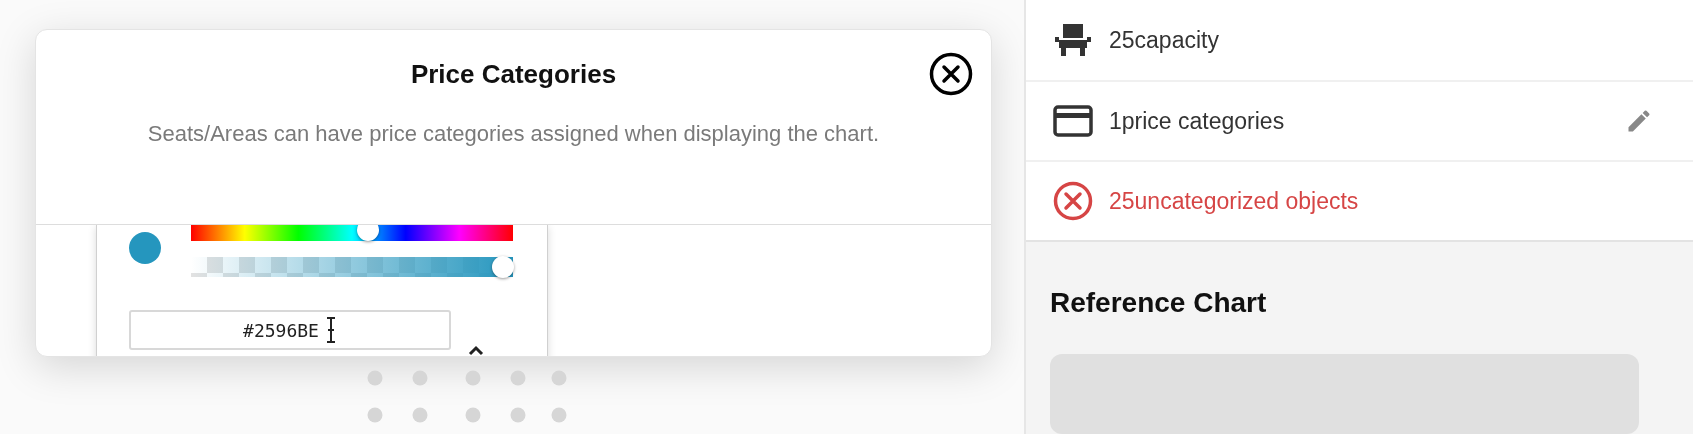  I want to click on armchair-icon, so click(1073, 40).